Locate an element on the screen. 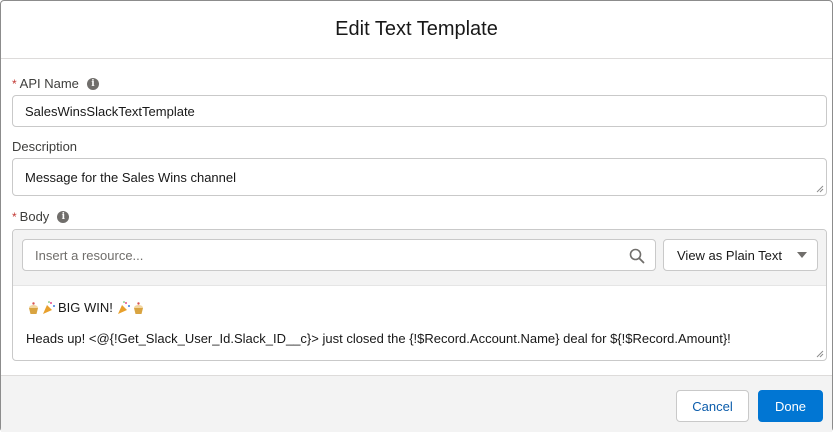 This screenshot has width=833, height=432. body-label: Body is located at coordinates (34, 216).